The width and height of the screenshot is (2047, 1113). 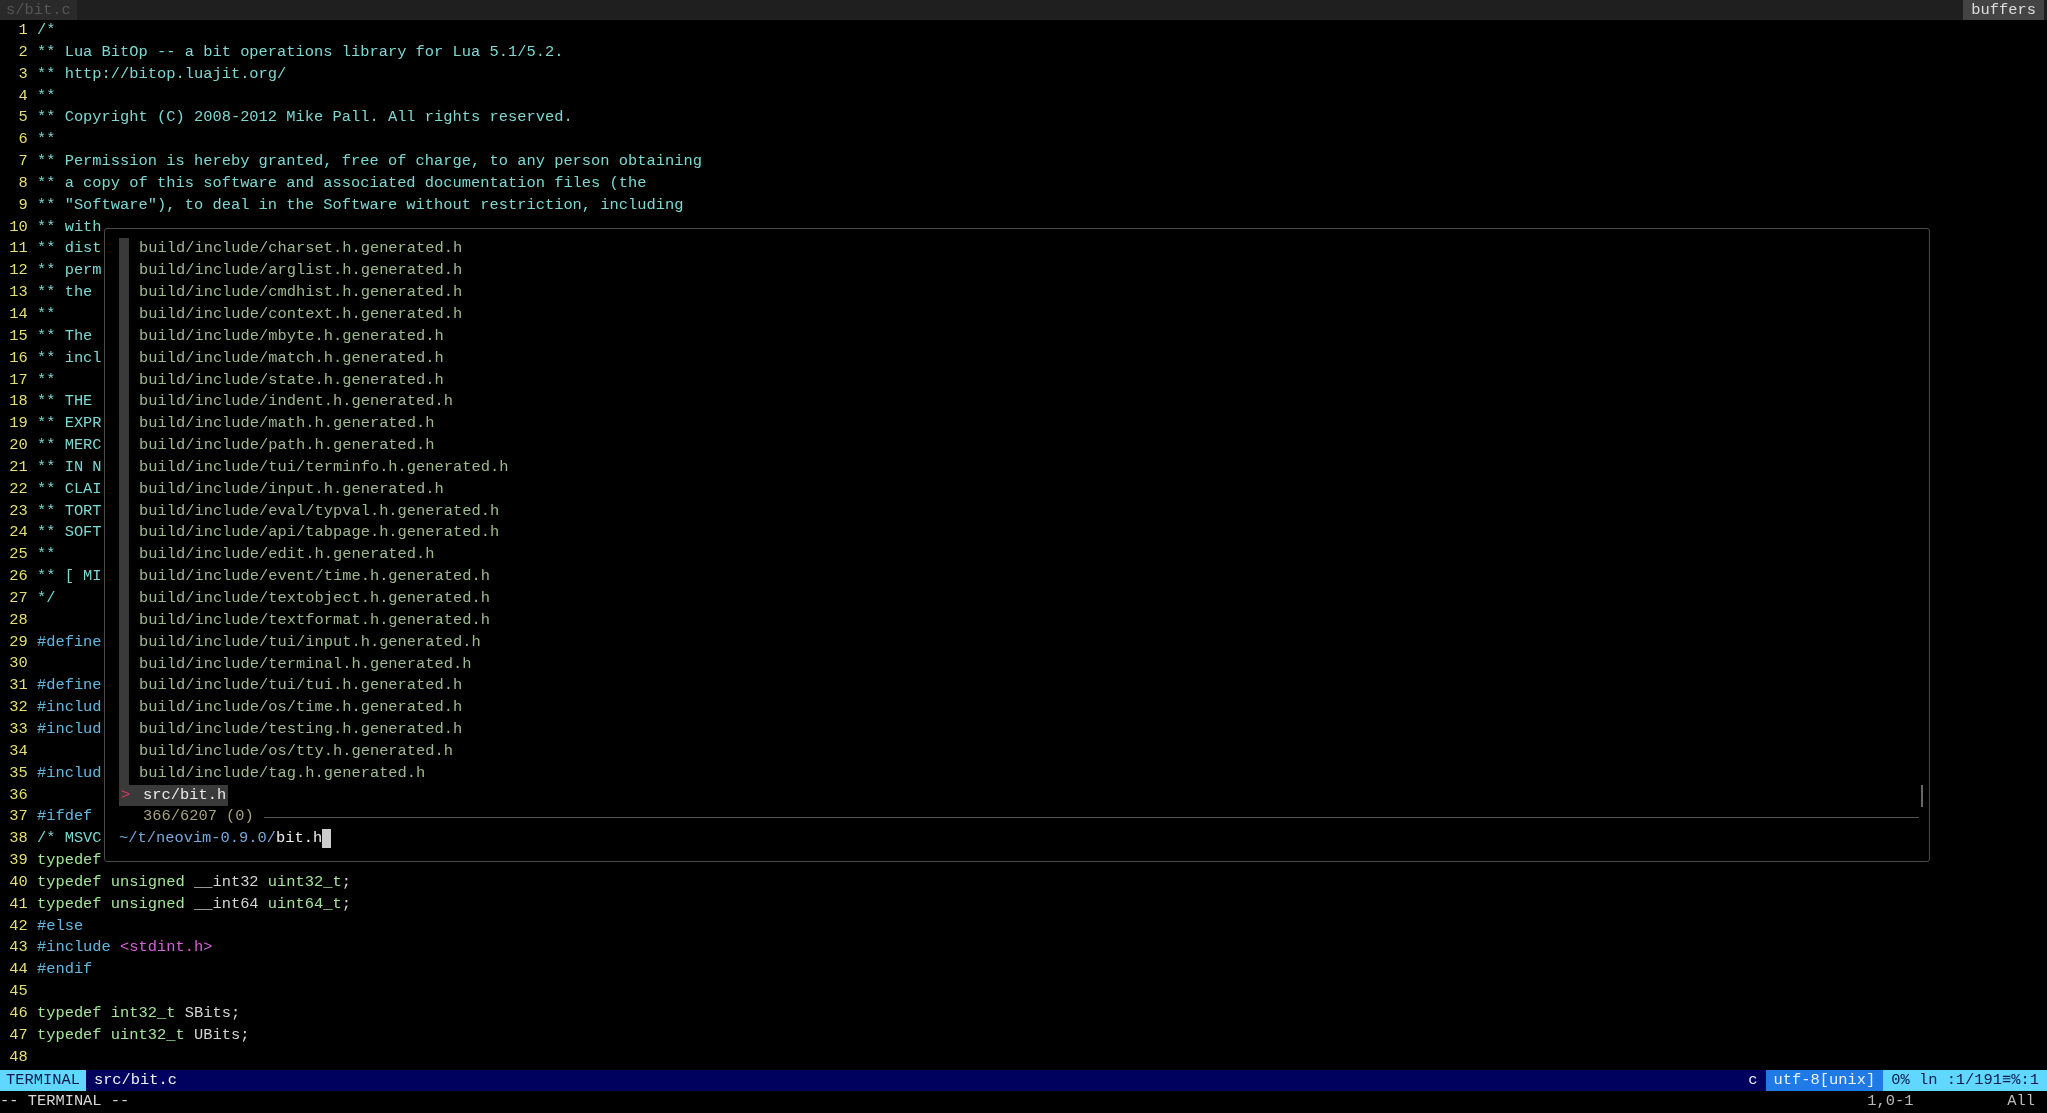 What do you see at coordinates (18, 336) in the screenshot?
I see `line-number: 15` at bounding box center [18, 336].